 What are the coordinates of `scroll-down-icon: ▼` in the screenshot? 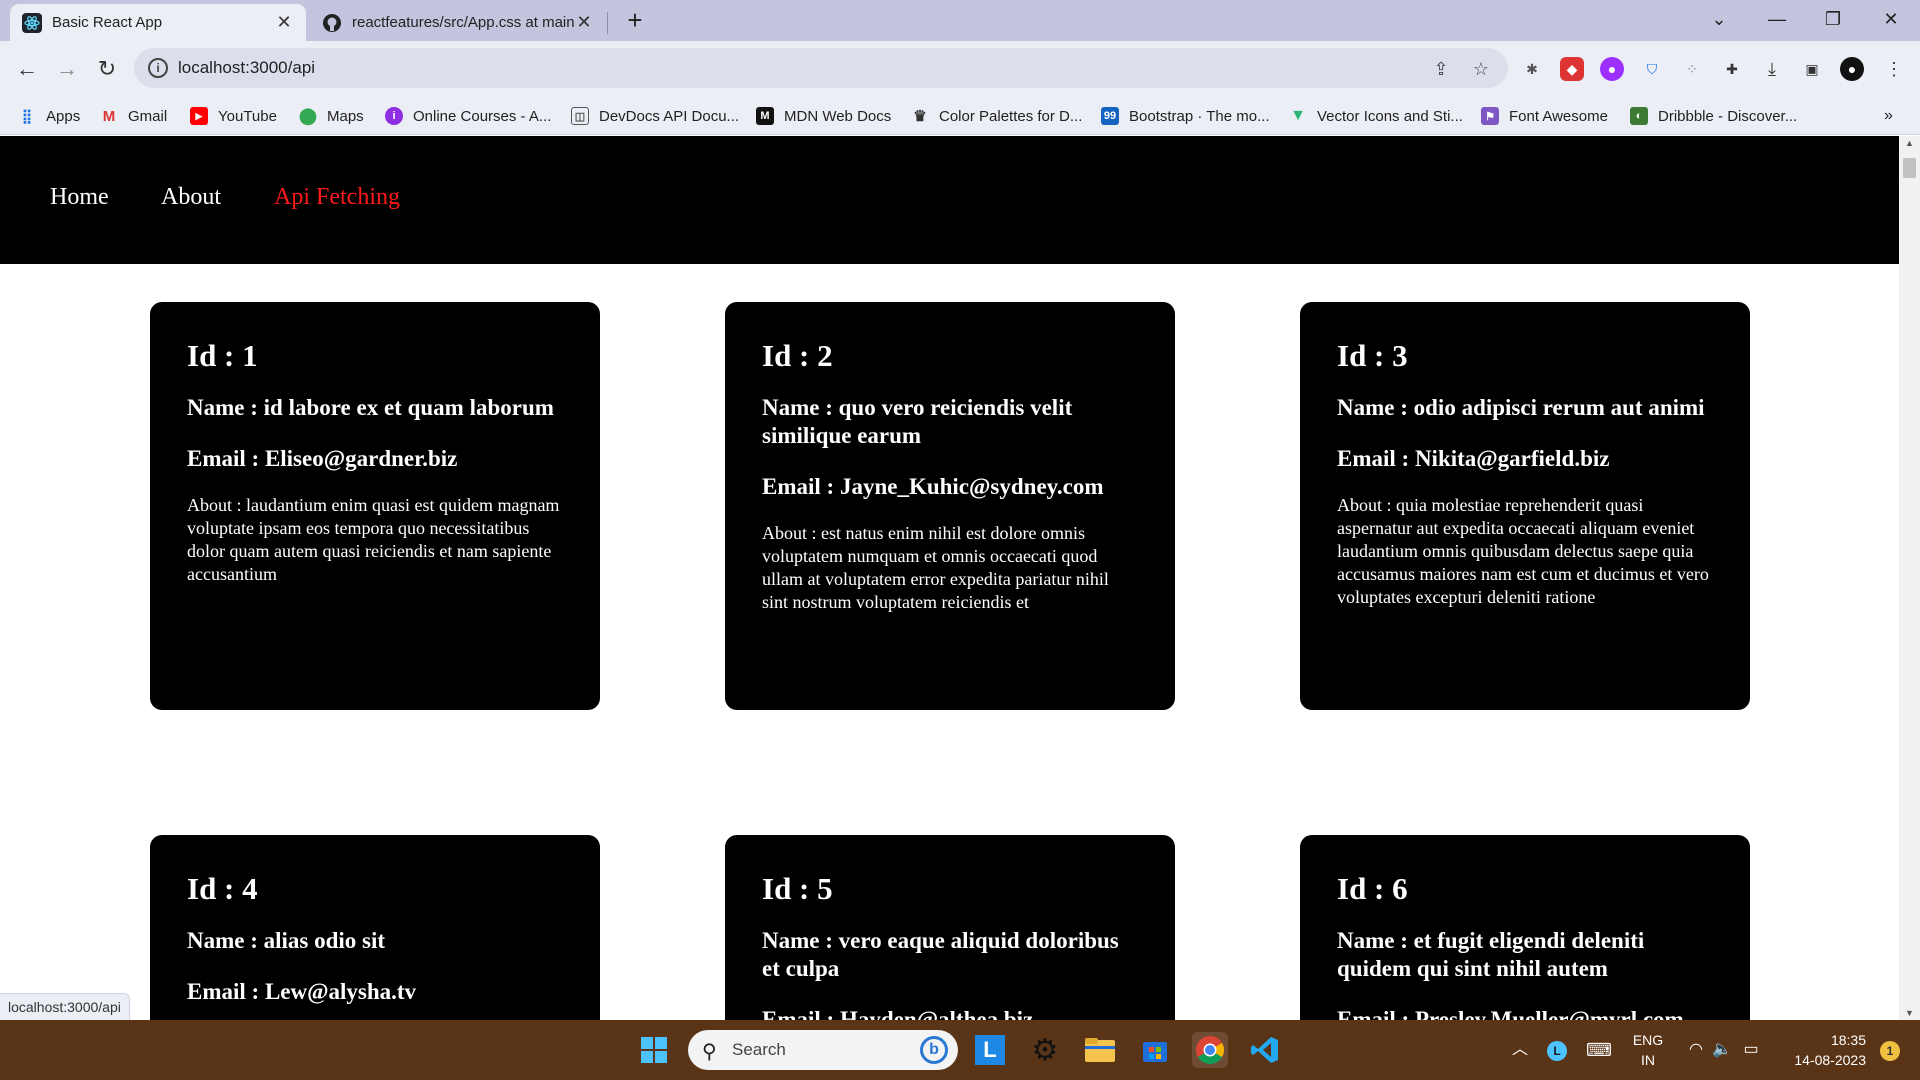 It's located at (1909, 1013).